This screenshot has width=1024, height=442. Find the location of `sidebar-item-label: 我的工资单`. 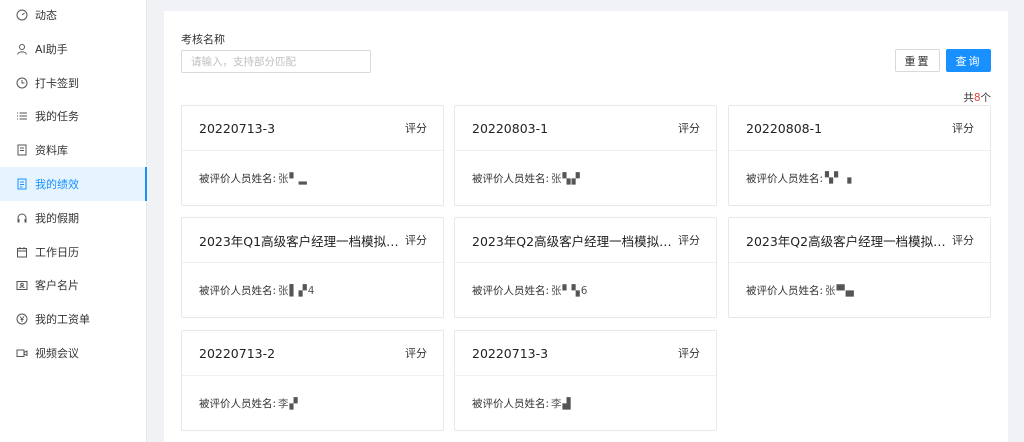

sidebar-item-label: 我的工资单 is located at coordinates (62, 319).